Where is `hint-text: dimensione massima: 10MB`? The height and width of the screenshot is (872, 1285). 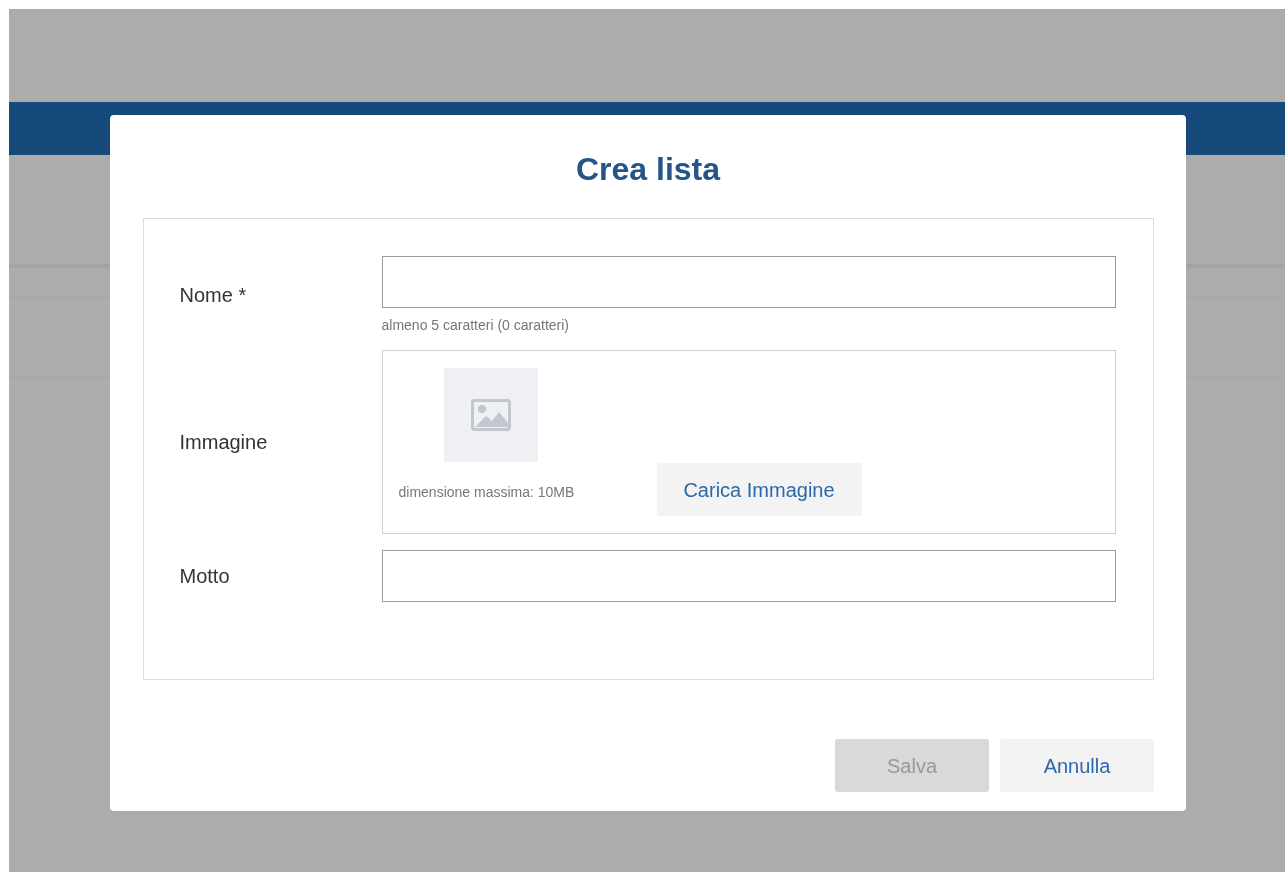
hint-text: dimensione massima: 10MB is located at coordinates (486, 492).